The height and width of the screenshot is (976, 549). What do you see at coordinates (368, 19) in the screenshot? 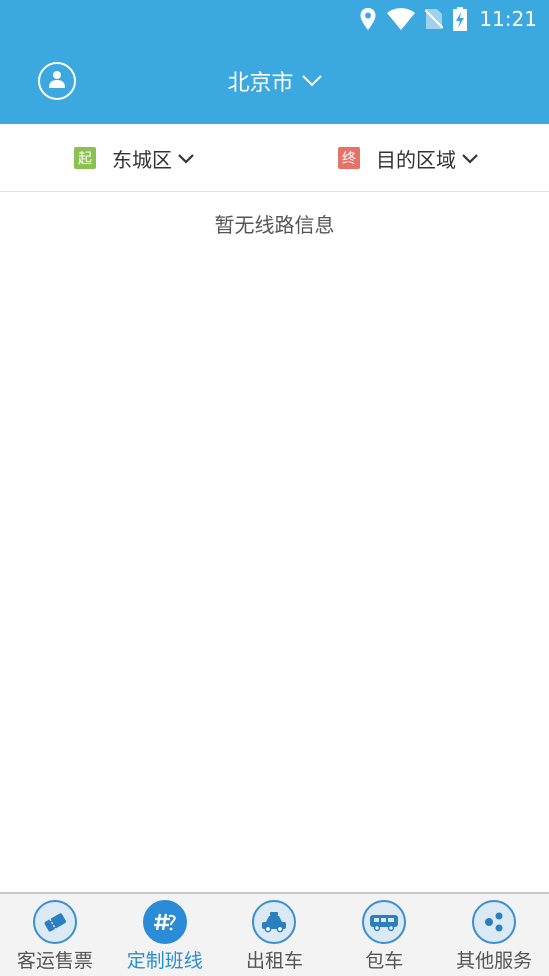
I see `location-icon` at bounding box center [368, 19].